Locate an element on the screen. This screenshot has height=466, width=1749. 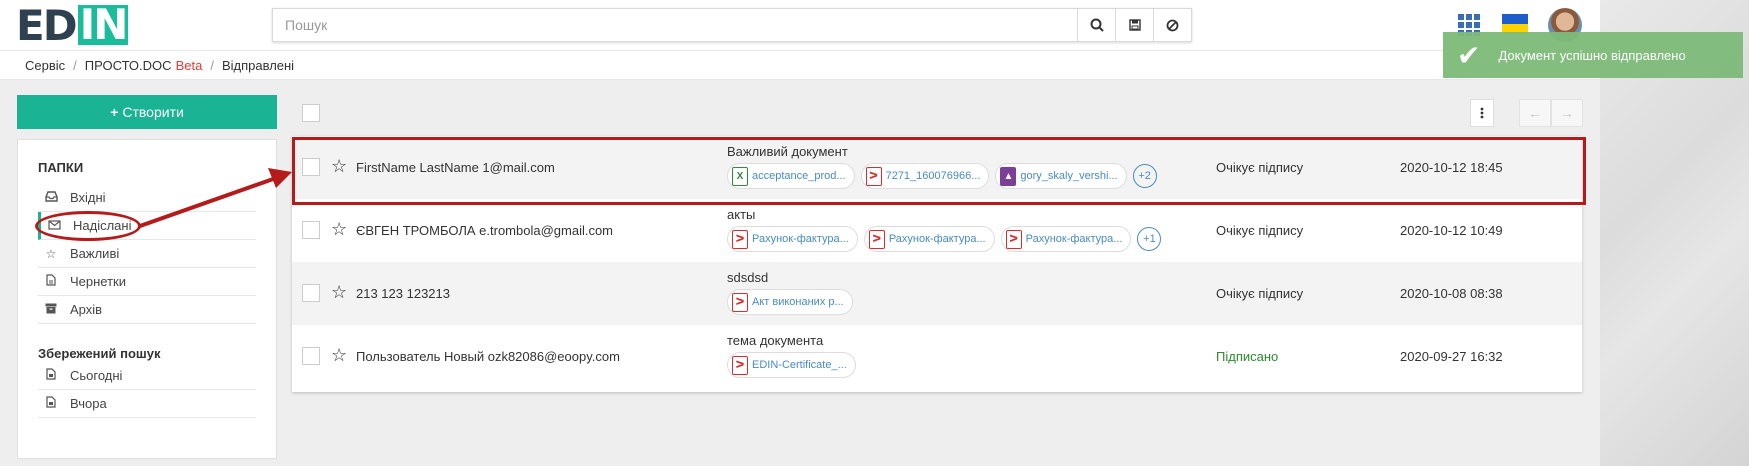
search-icon is located at coordinates (1097, 25).